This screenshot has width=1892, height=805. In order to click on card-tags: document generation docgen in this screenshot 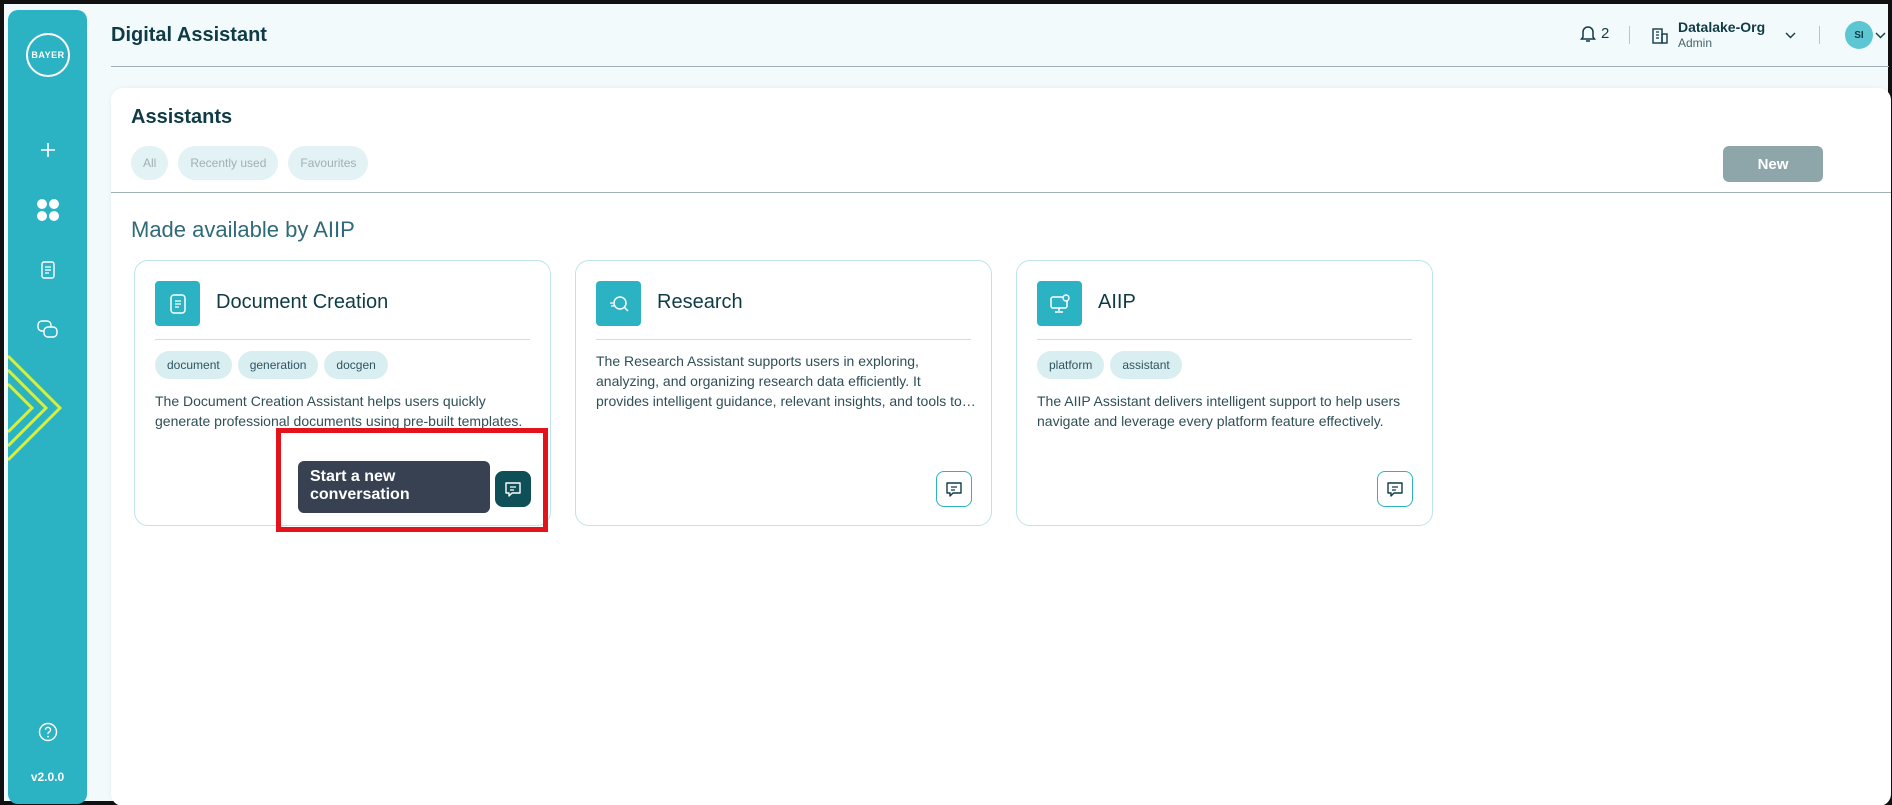, I will do `click(271, 365)`.